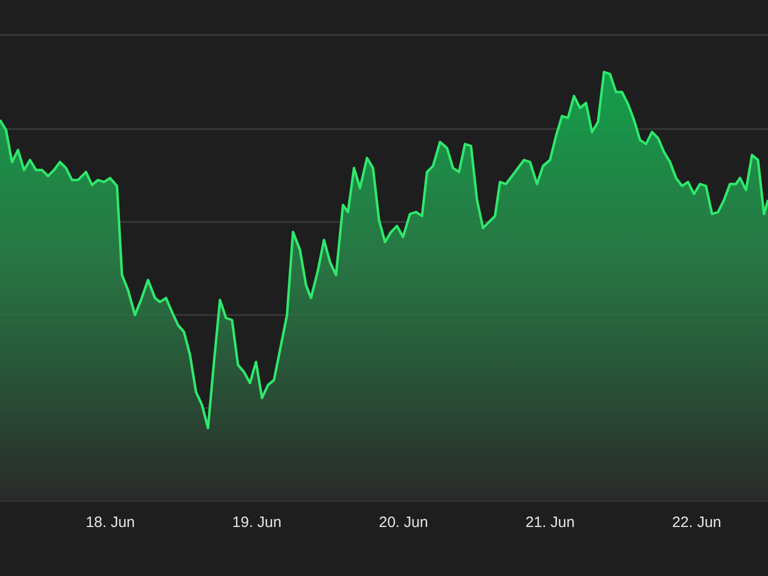 The width and height of the screenshot is (768, 576). I want to click on x-axis-label: 22. Jun, so click(696, 522).